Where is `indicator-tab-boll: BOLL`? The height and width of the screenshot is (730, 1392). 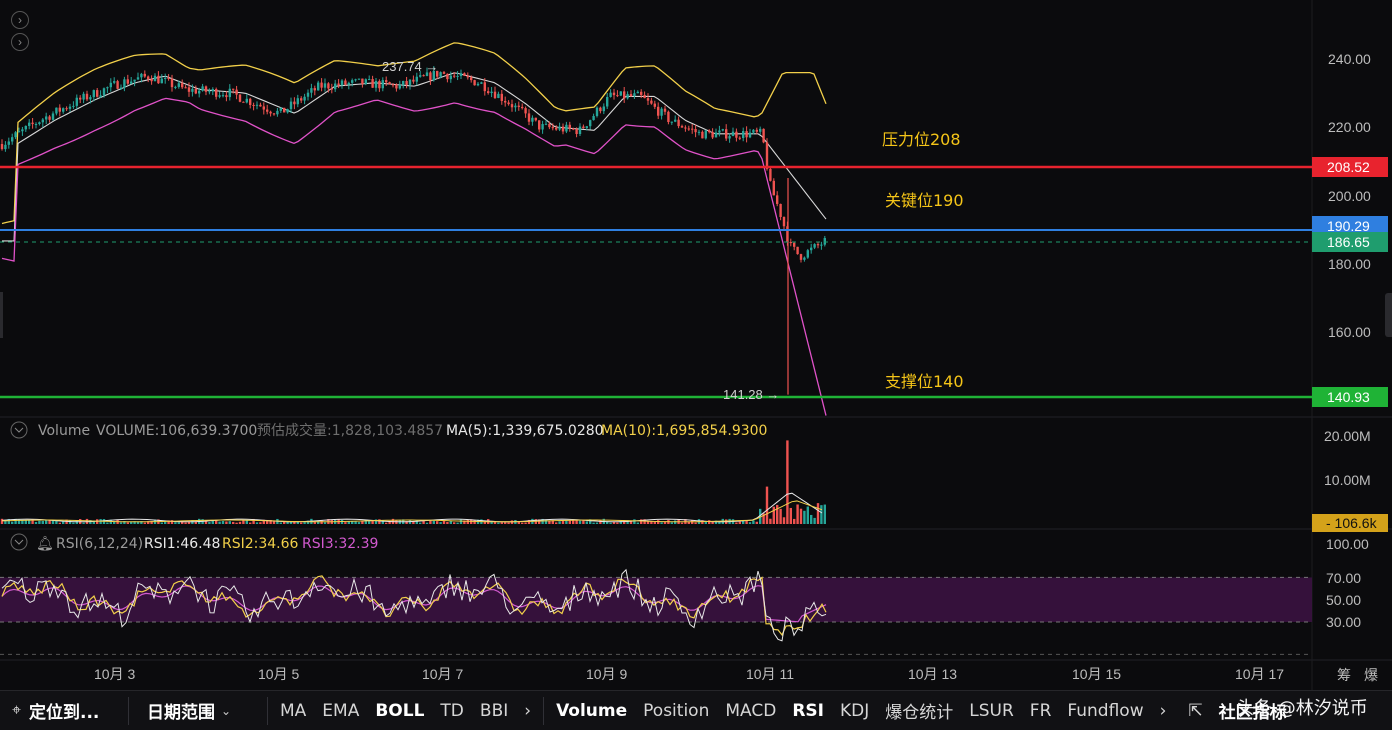 indicator-tab-boll: BOLL is located at coordinates (399, 711).